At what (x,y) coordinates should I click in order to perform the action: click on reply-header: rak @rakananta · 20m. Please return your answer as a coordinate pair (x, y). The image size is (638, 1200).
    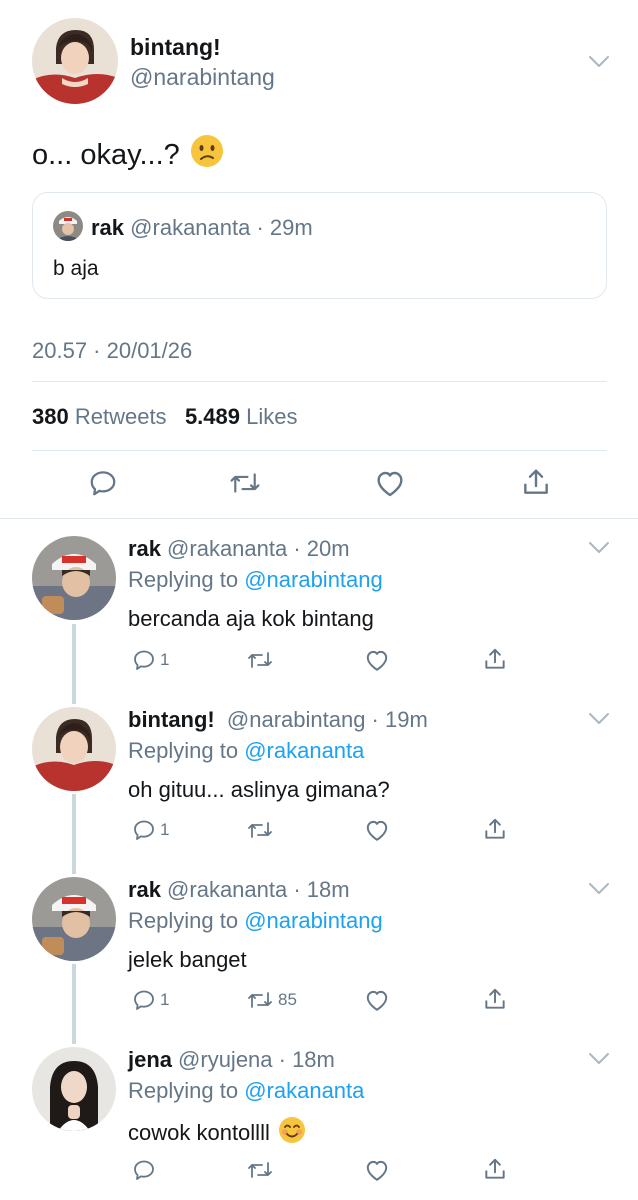
    Looking at the image, I should click on (239, 549).